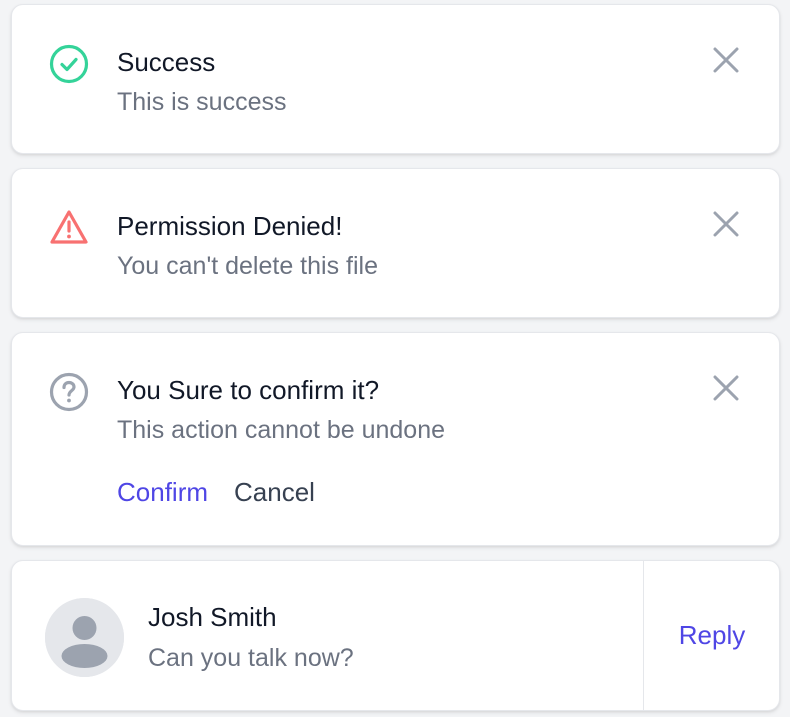 The width and height of the screenshot is (790, 717). Describe the element at coordinates (216, 492) in the screenshot. I see `confirm-actions: Confirm Cancel` at that location.